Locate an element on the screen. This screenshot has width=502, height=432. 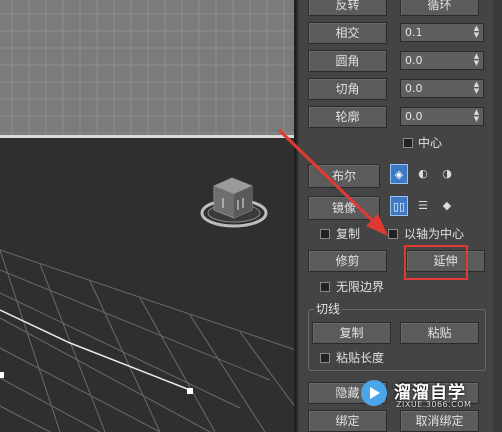
watermark-logo-icon is located at coordinates (374, 393).